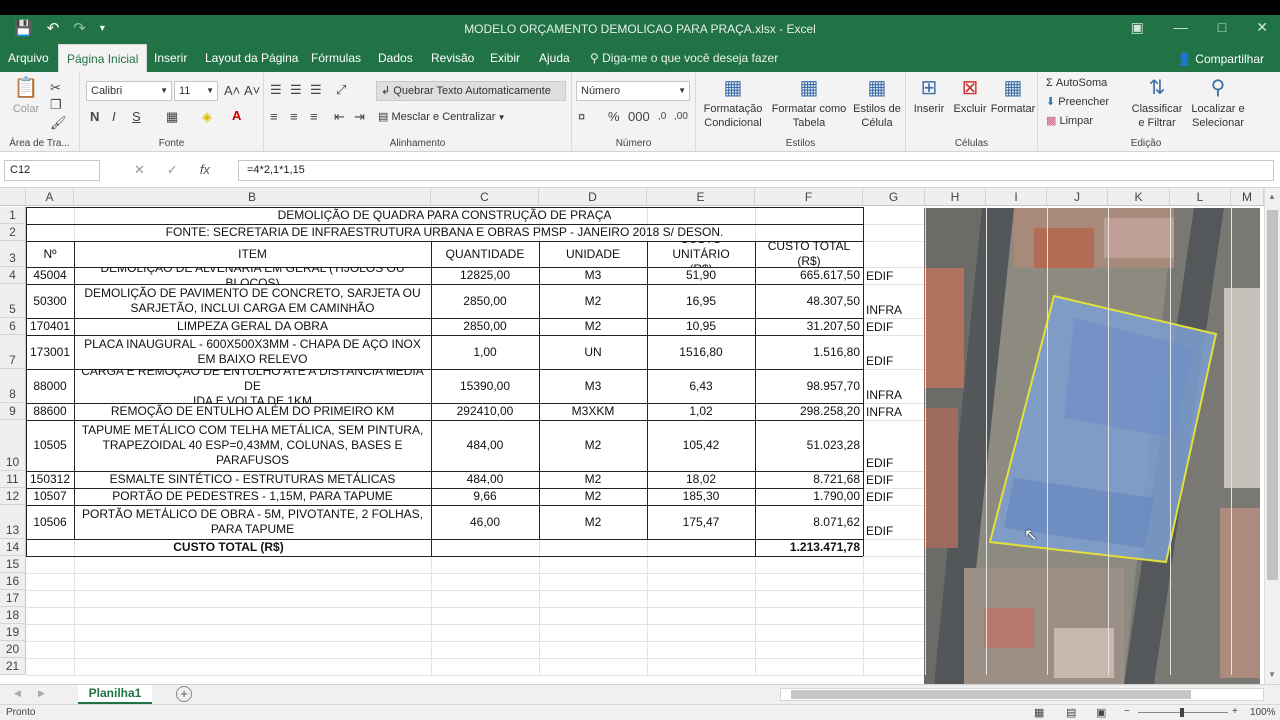 Image resolution: width=1280 pixels, height=720 pixels. What do you see at coordinates (316, 90) in the screenshot?
I see `align-bottom-icon: ☰` at bounding box center [316, 90].